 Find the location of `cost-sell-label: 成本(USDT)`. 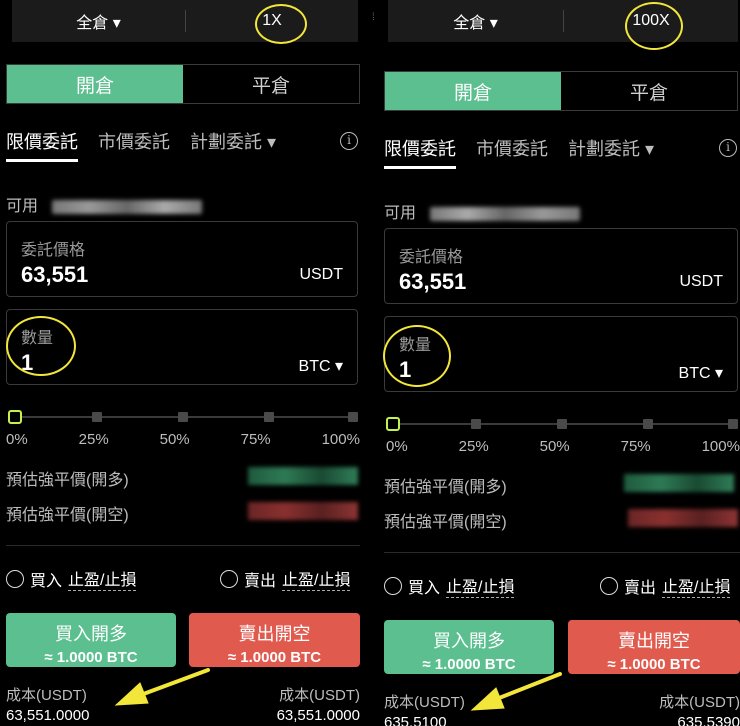

cost-sell-label: 成本(USDT) is located at coordinates (699, 702).